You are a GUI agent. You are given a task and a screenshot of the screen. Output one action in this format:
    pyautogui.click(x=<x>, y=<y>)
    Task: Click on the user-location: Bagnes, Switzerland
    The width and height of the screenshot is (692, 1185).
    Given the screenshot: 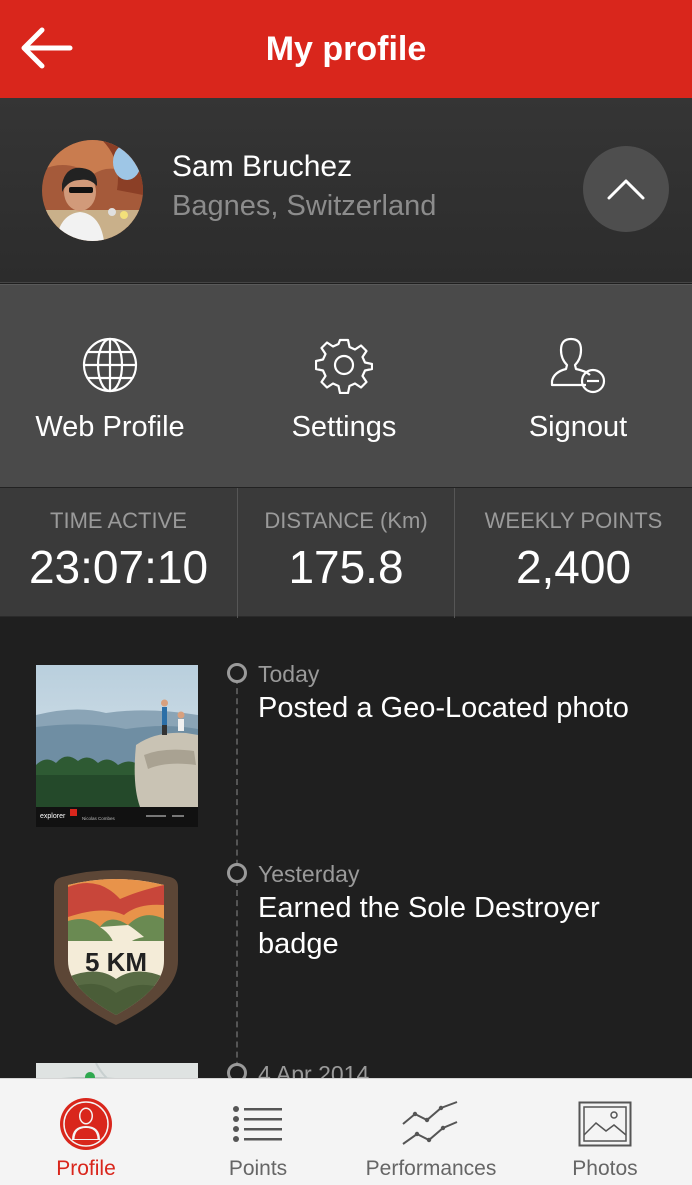 What is the action you would take?
    pyautogui.click(x=304, y=206)
    